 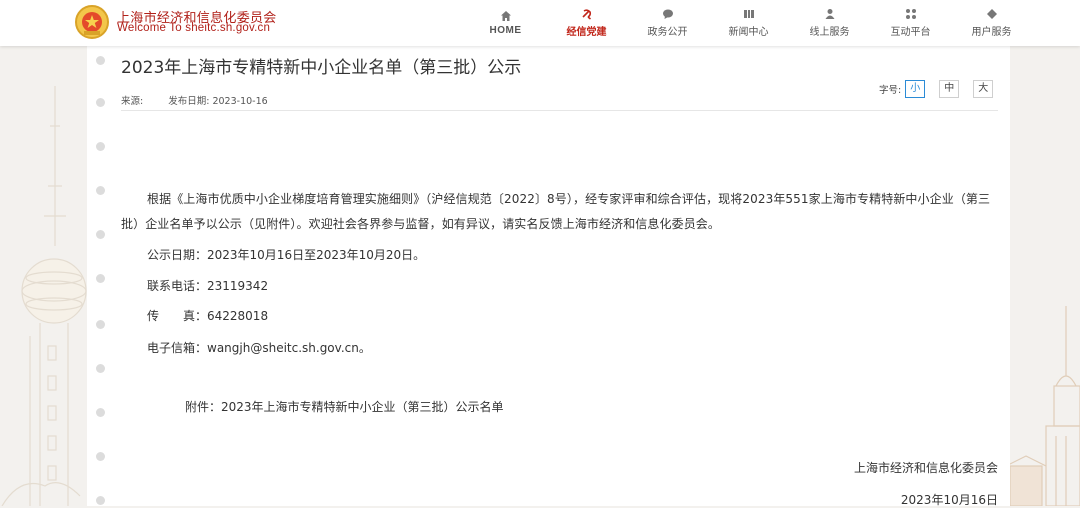 I want to click on source-label: 来源:, so click(x=132, y=101).